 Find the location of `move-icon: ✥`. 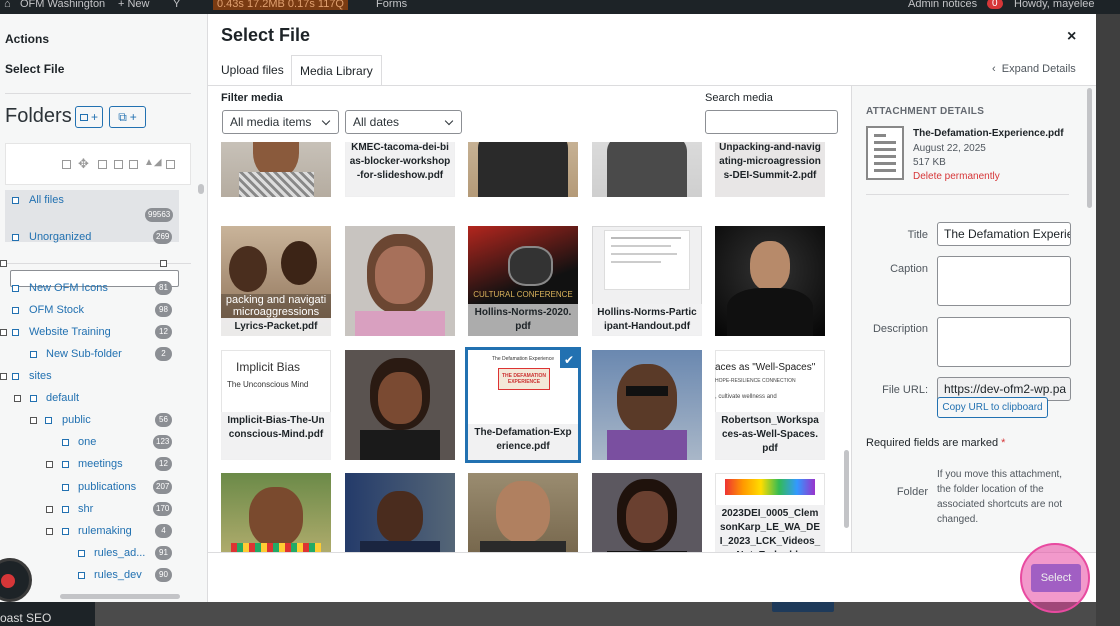

move-icon: ✥ is located at coordinates (83, 164).